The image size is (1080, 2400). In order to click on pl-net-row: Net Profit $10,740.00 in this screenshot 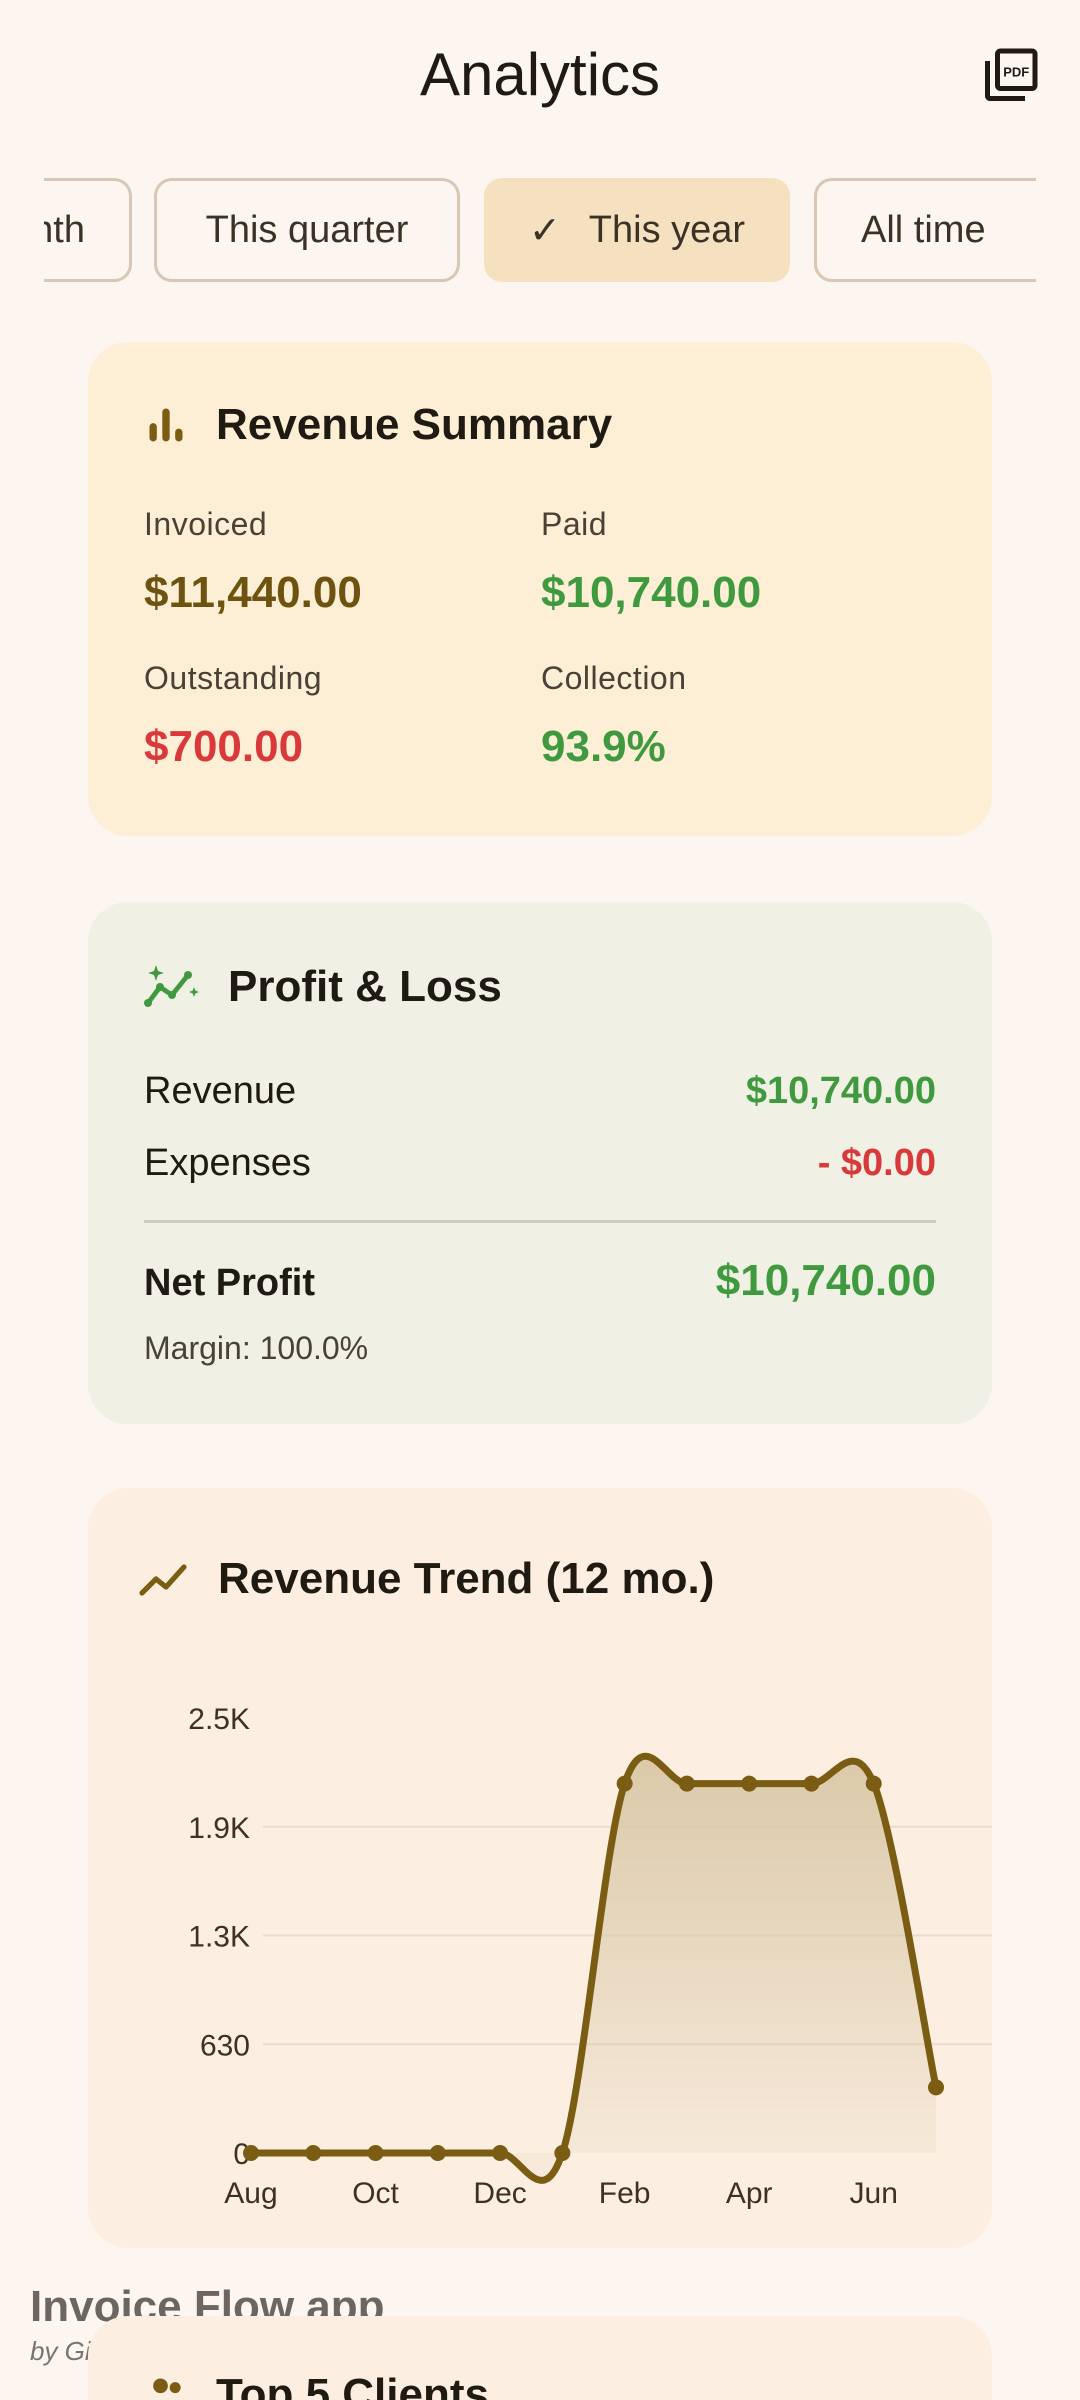, I will do `click(540, 1281)`.